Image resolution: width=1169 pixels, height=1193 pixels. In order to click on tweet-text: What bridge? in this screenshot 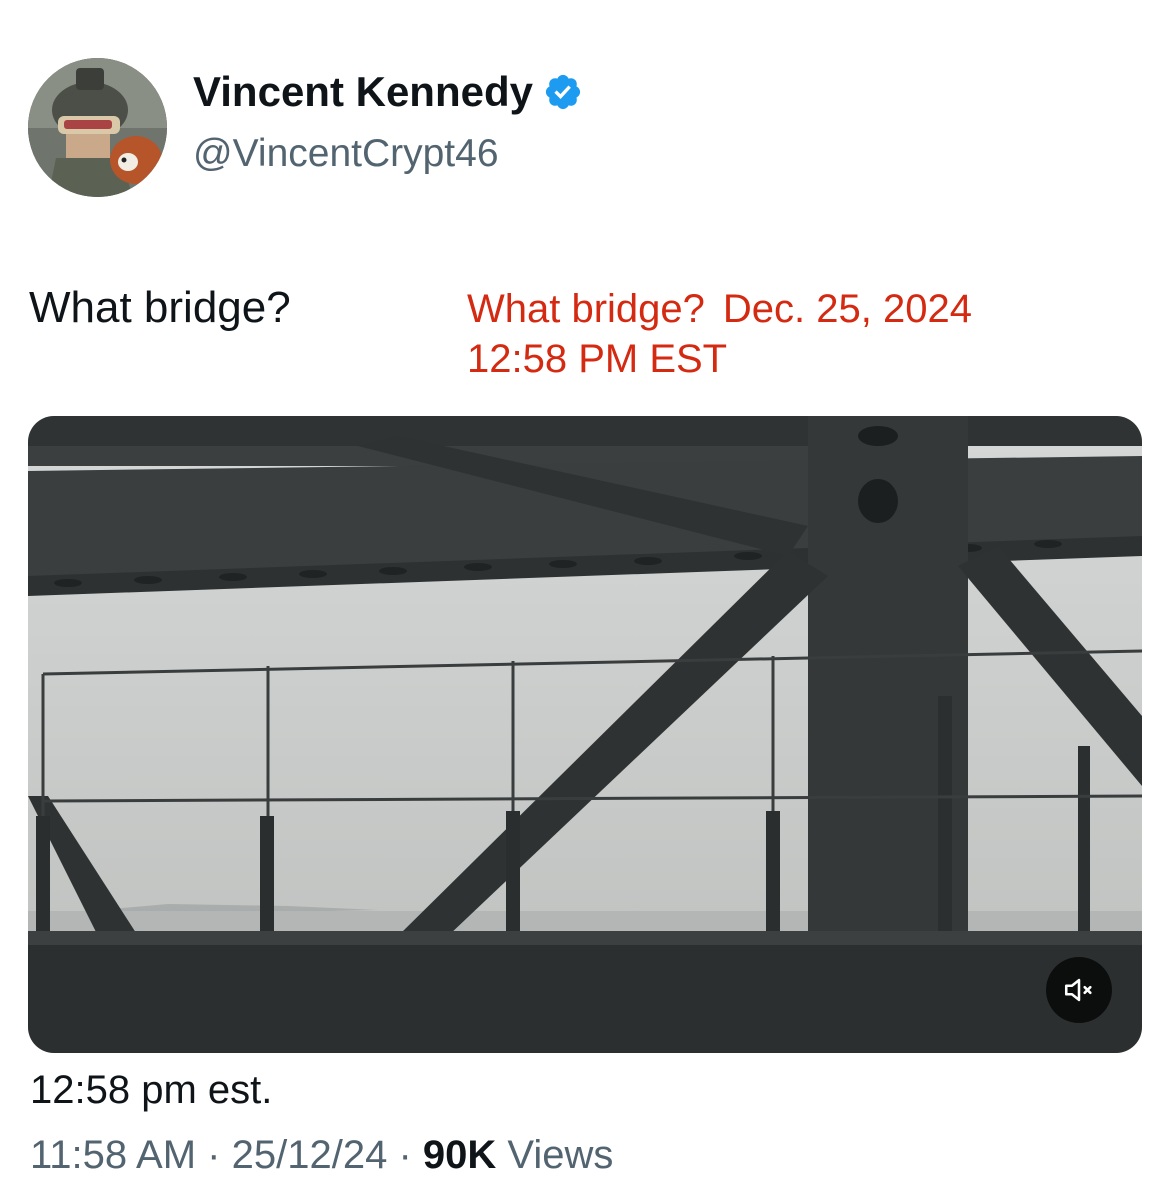, I will do `click(160, 307)`.